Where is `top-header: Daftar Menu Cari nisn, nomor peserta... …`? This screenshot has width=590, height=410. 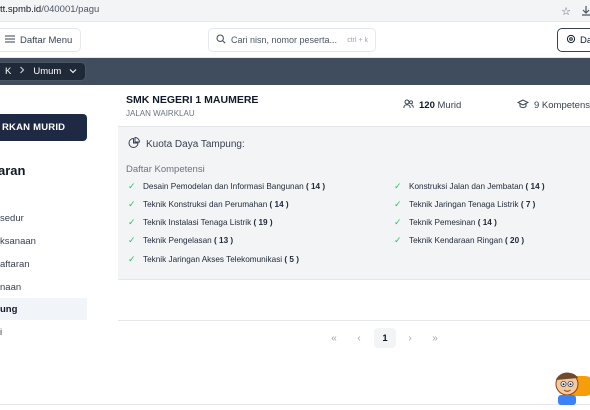 top-header: Daftar Menu Cari nisn, nomor peserta... … is located at coordinates (295, 40).